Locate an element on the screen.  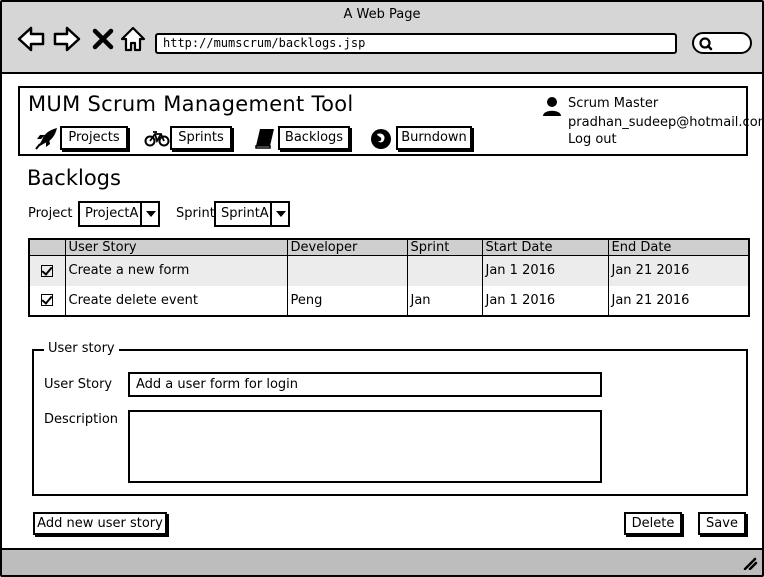
project-label: Project is located at coordinates (50, 213).